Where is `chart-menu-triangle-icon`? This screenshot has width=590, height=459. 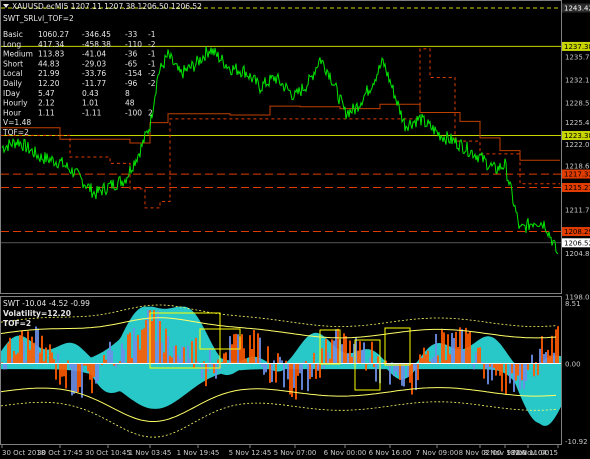
chart-menu-triangle-icon is located at coordinates (6, 6).